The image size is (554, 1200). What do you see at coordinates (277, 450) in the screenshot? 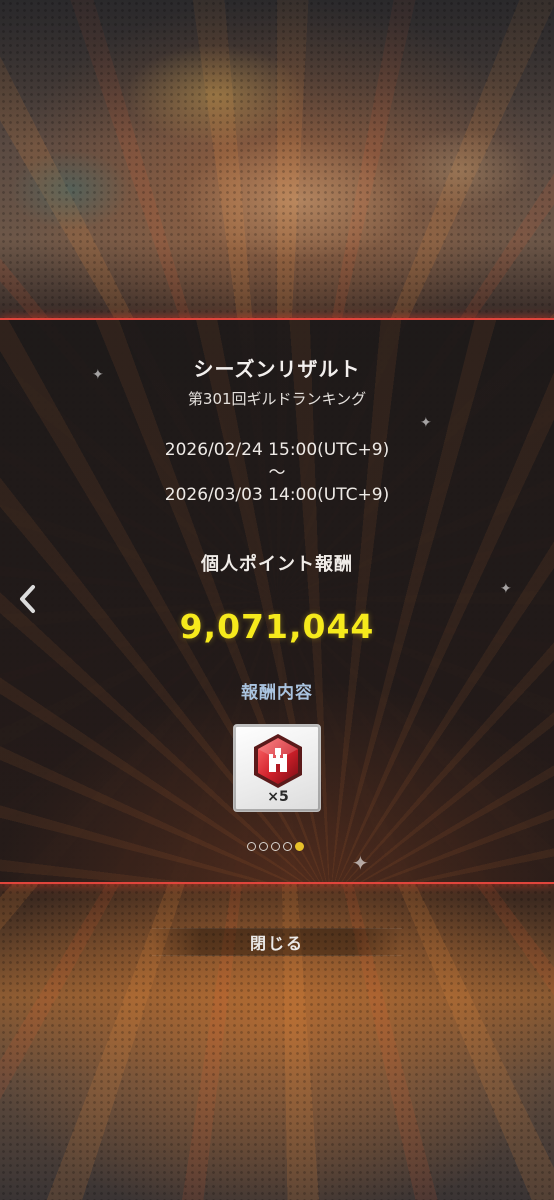
I see `period-start: 2026/02/24 15:00(UTC+9)` at bounding box center [277, 450].